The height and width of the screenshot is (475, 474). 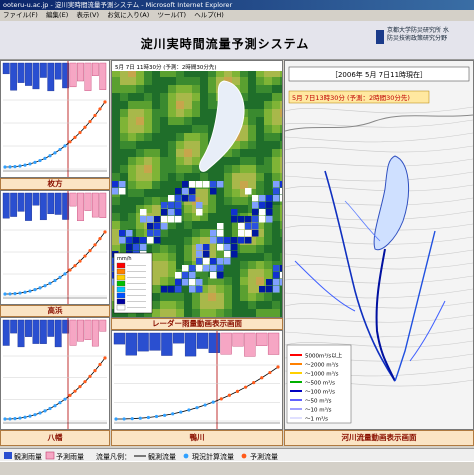 I want to click on radar-footer-label: レーダー雨量動画表示画面, so click(x=197, y=324).